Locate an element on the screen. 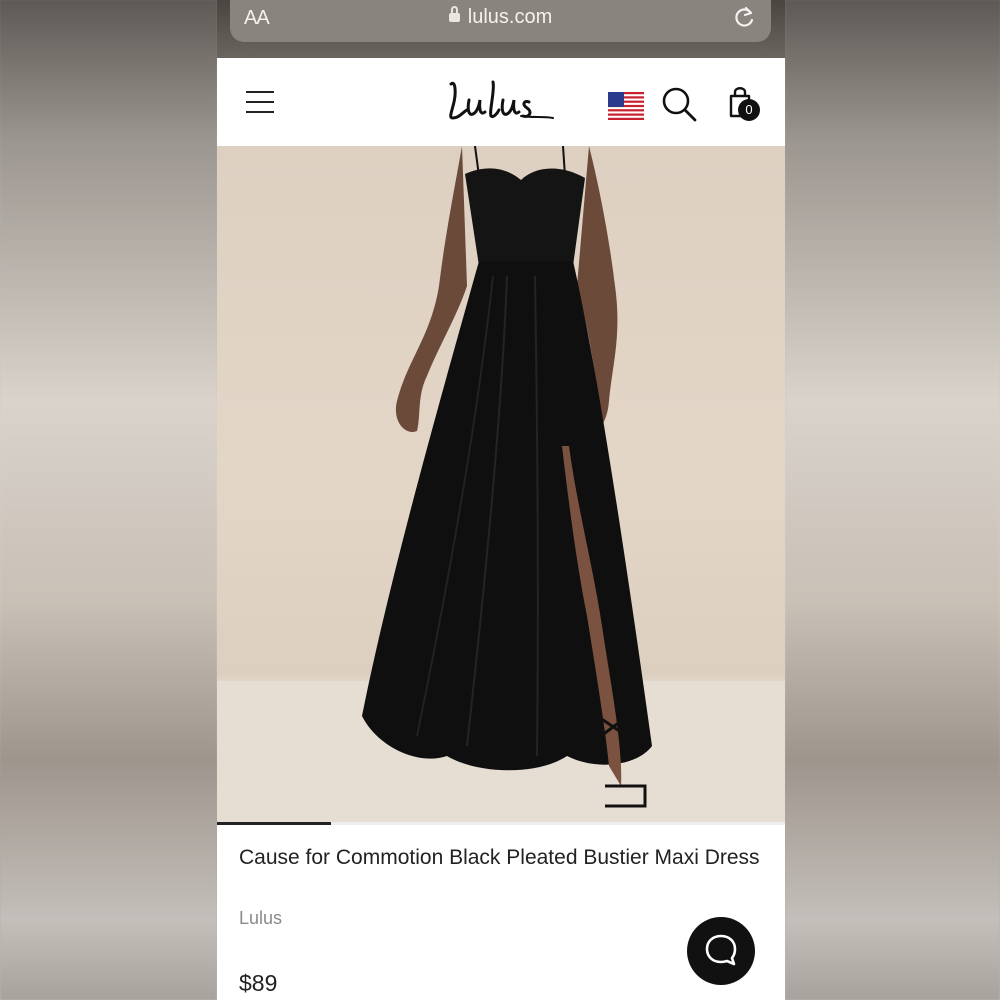 Image resolution: width=1000 pixels, height=1000 pixels. gallery-progress is located at coordinates (501, 823).